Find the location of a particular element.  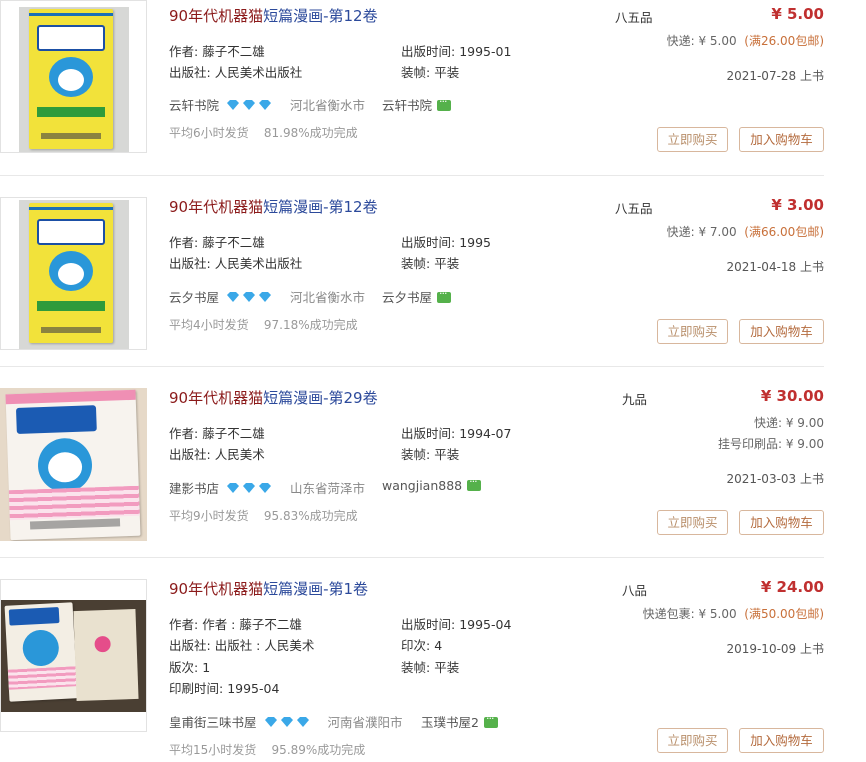

shop-location: 河南省濮阳市 is located at coordinates (365, 722).